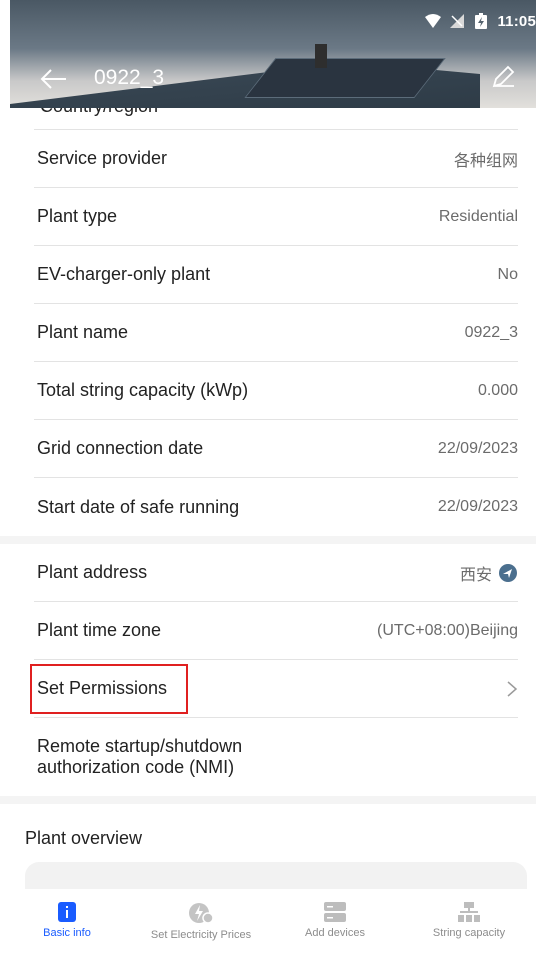 Image resolution: width=536 pixels, height=956 pixels. What do you see at coordinates (276, 217) in the screenshot?
I see `row-plant-type: Plant type Residential` at bounding box center [276, 217].